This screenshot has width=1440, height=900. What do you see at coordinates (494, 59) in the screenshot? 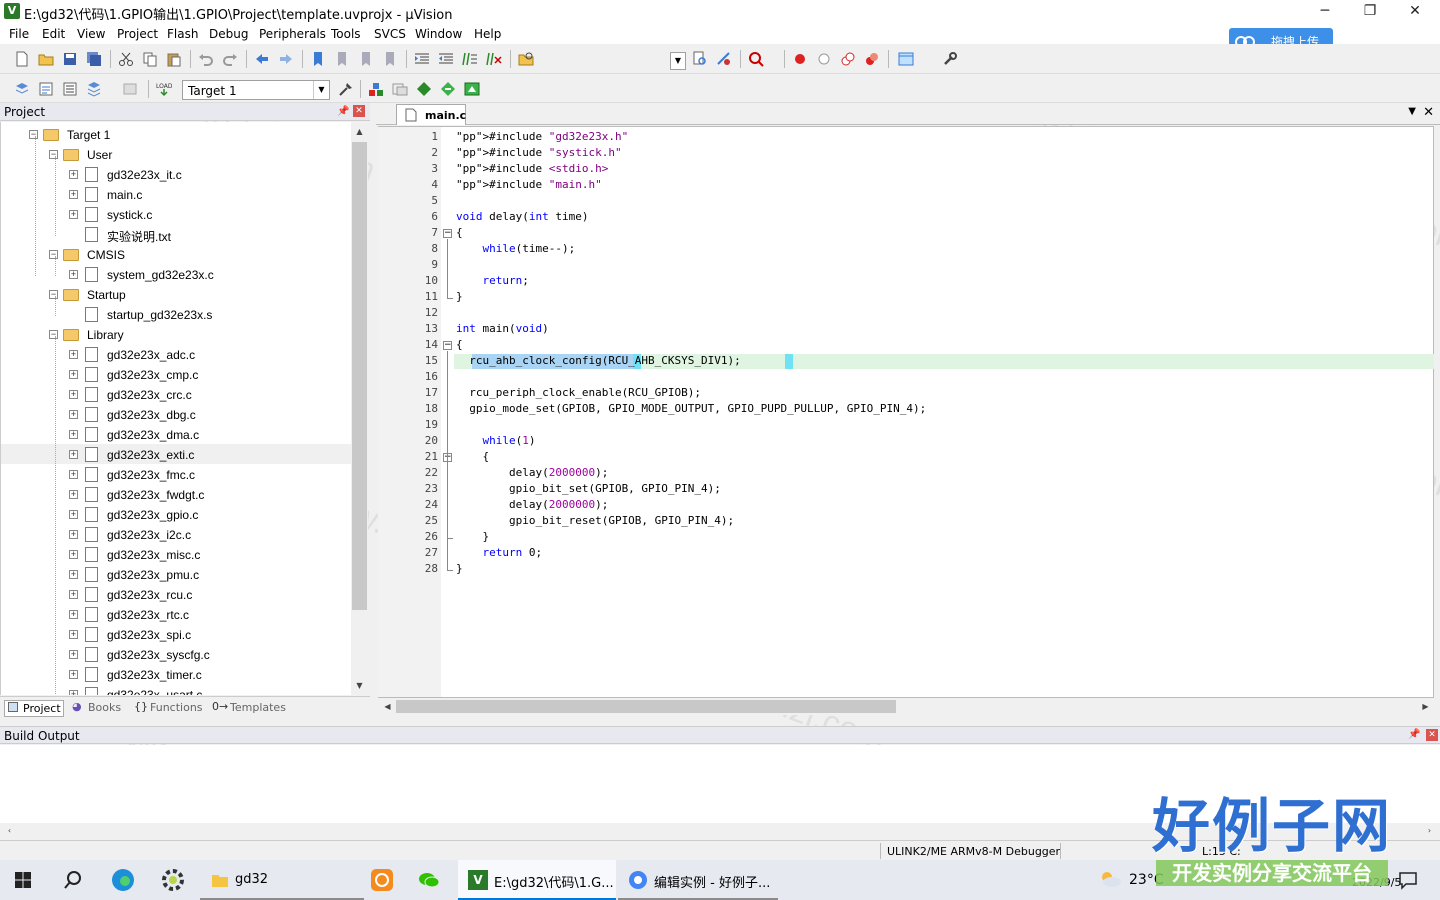
I see `uncomment-icon` at bounding box center [494, 59].